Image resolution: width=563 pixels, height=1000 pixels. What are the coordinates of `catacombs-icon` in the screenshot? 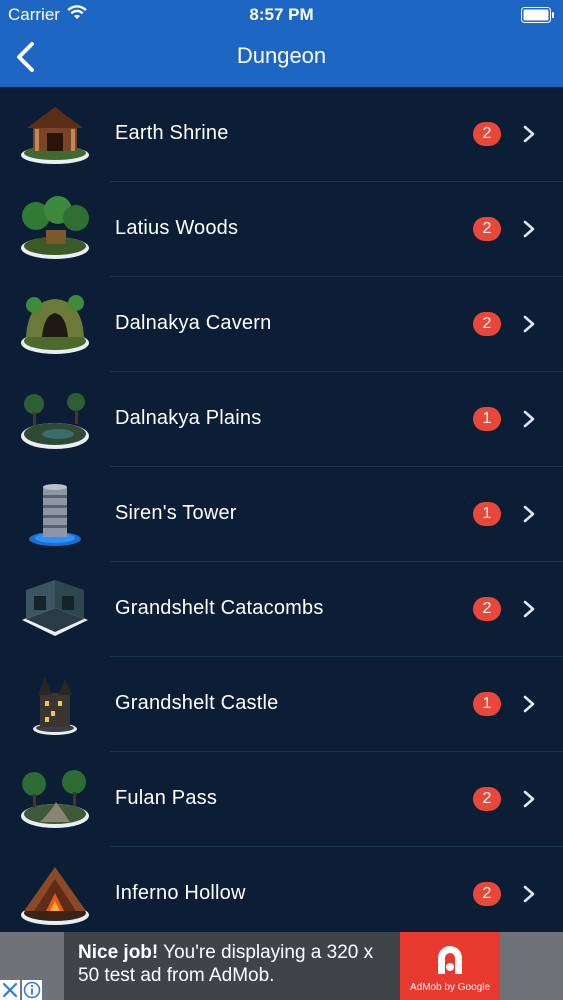 It's located at (55, 608).